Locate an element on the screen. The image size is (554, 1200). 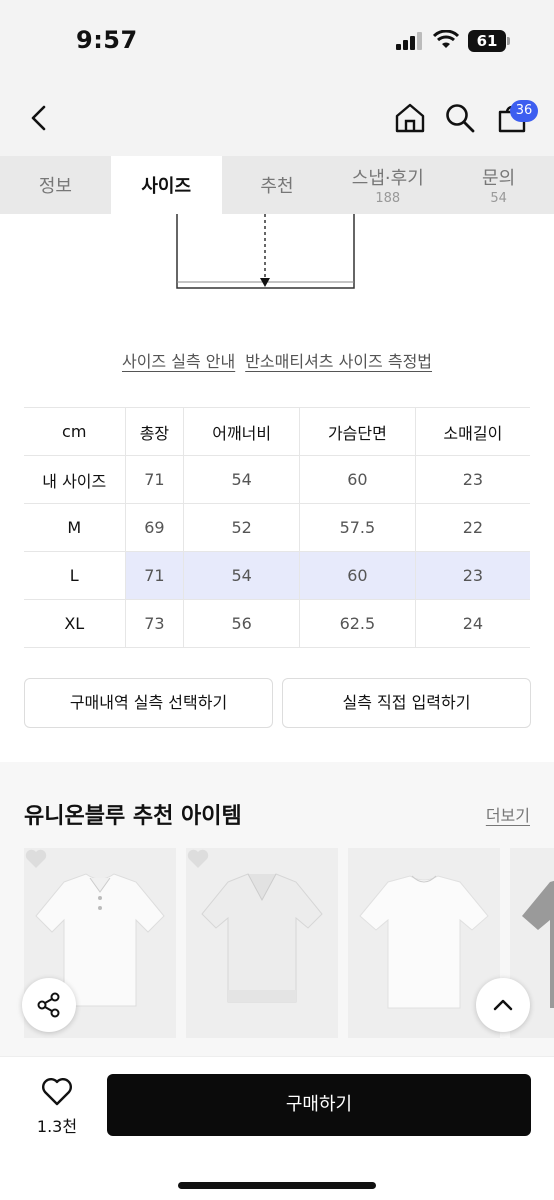
bottom-action-bar: 1.3천 구매하기 is located at coordinates (277, 1128).